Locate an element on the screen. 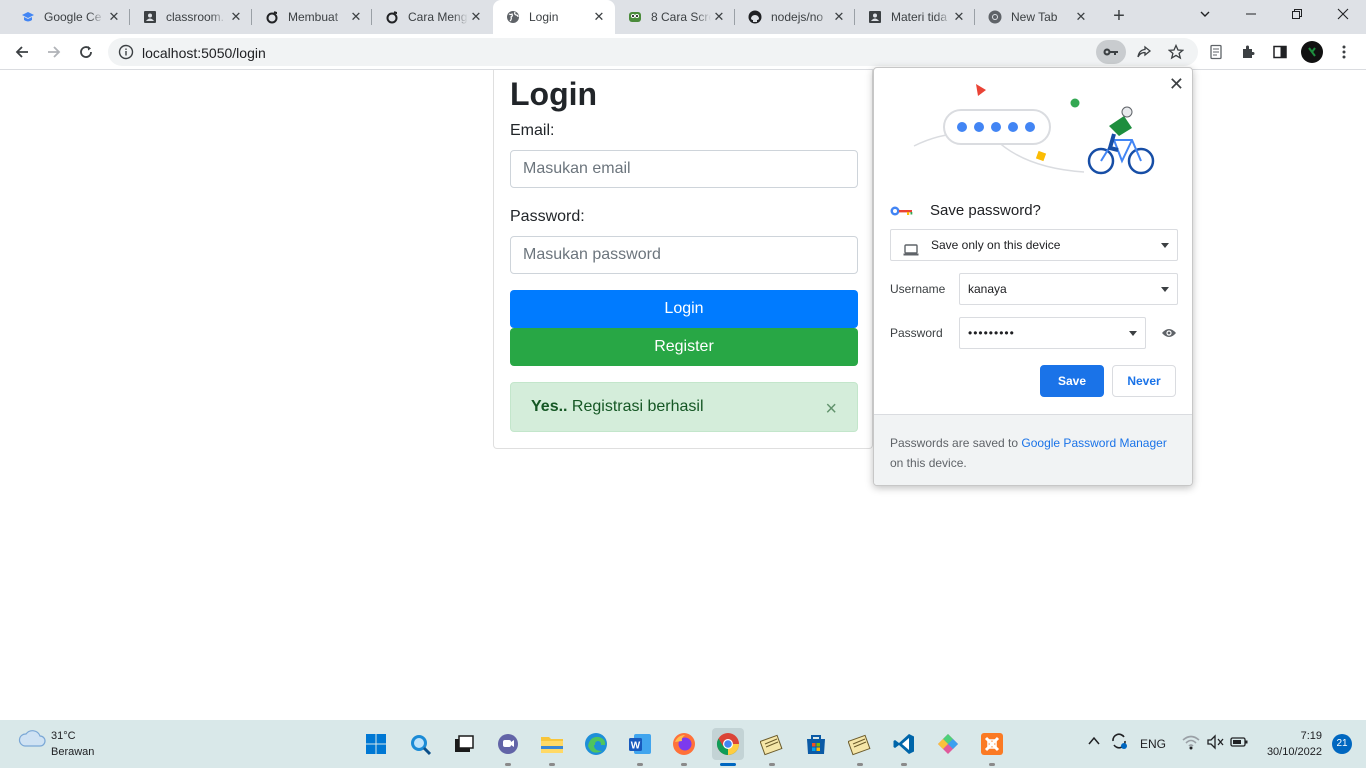 This screenshot has width=1366, height=768. register-button: Register is located at coordinates (684, 347).